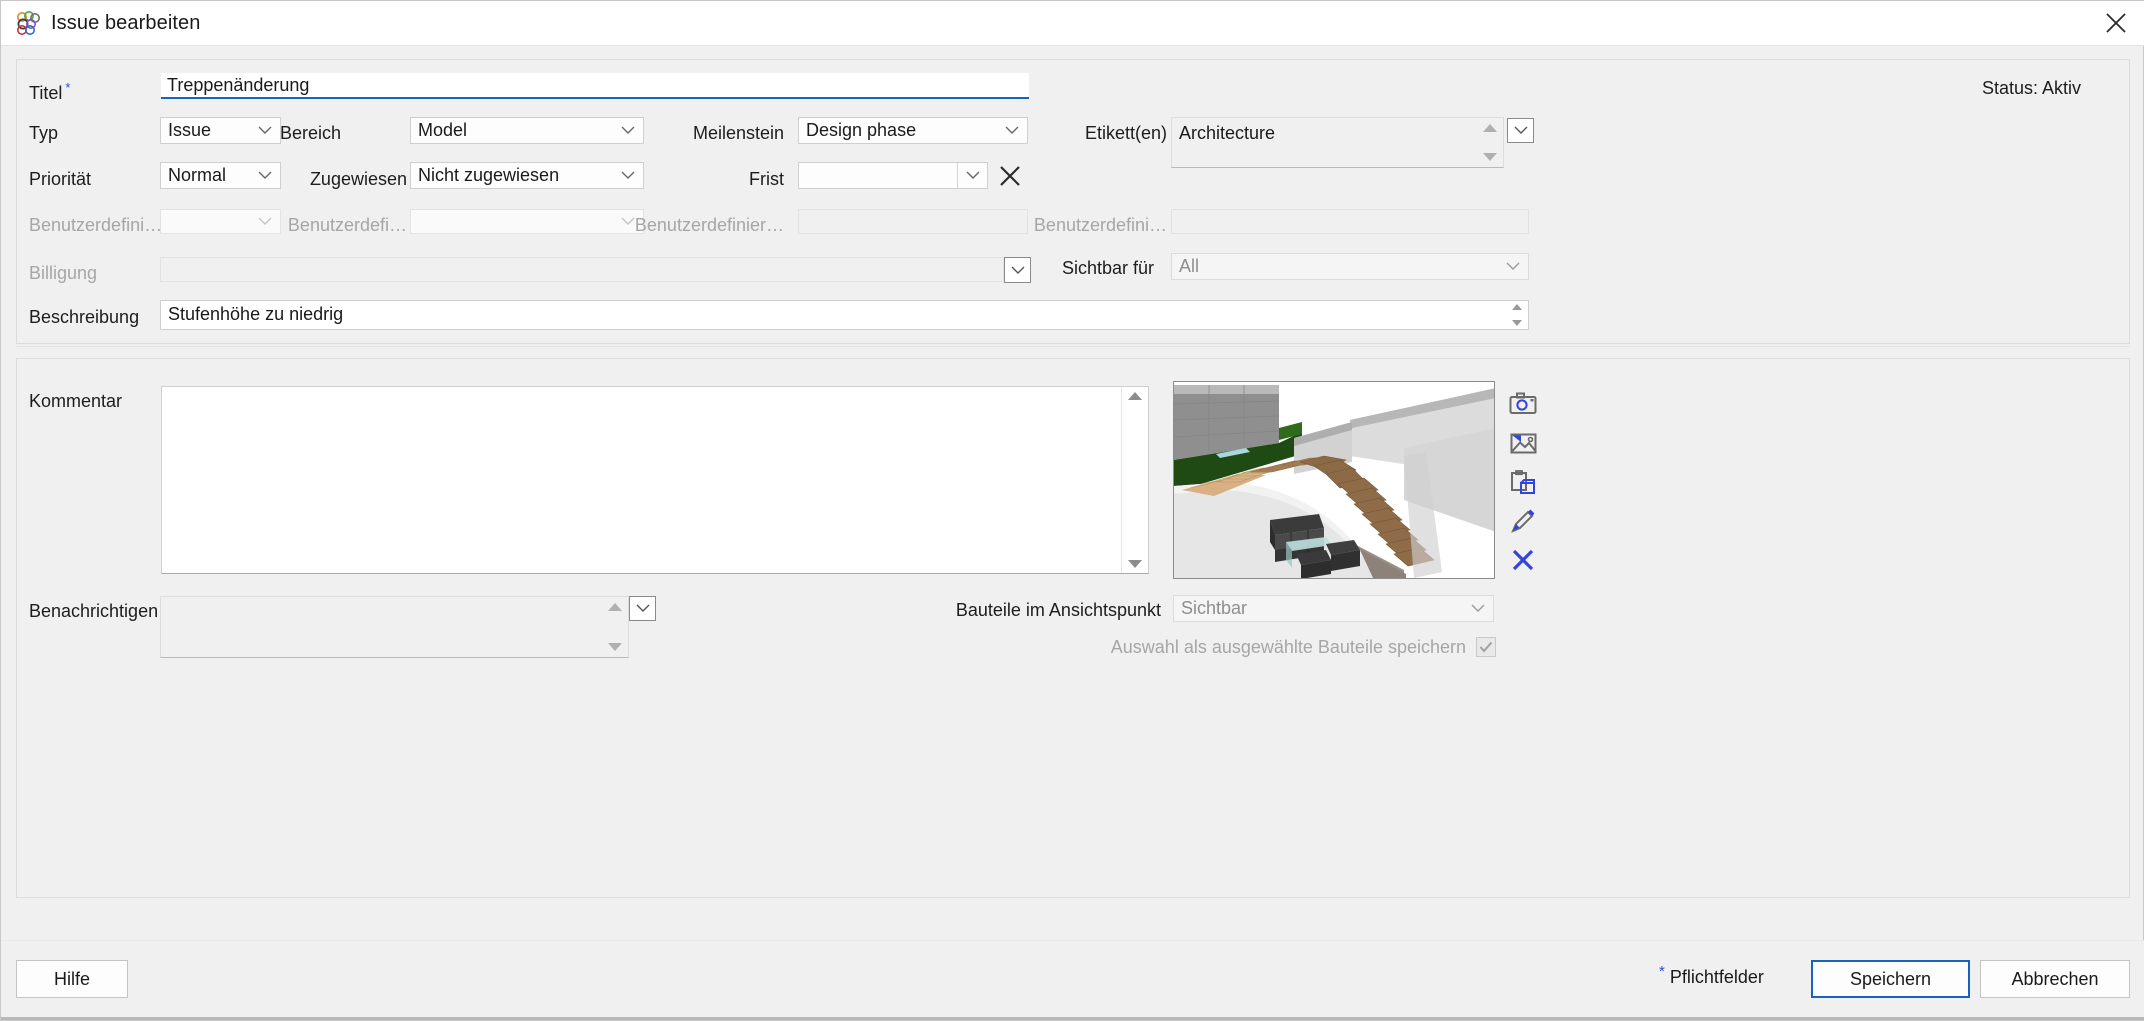 Image resolution: width=2144 pixels, height=1021 pixels. What do you see at coordinates (1523, 560) in the screenshot?
I see `delete-x-icon` at bounding box center [1523, 560].